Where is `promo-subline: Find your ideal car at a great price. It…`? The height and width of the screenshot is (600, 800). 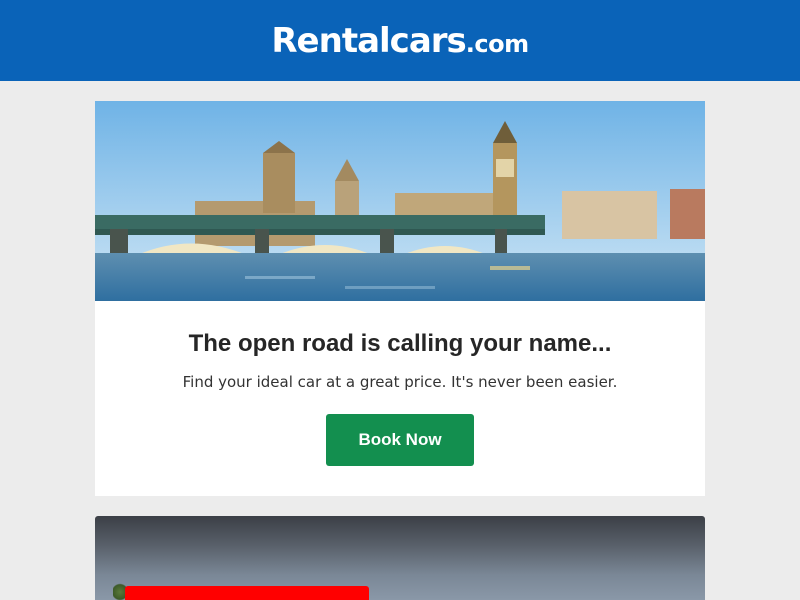 promo-subline: Find your ideal car at a great price. It… is located at coordinates (400, 382).